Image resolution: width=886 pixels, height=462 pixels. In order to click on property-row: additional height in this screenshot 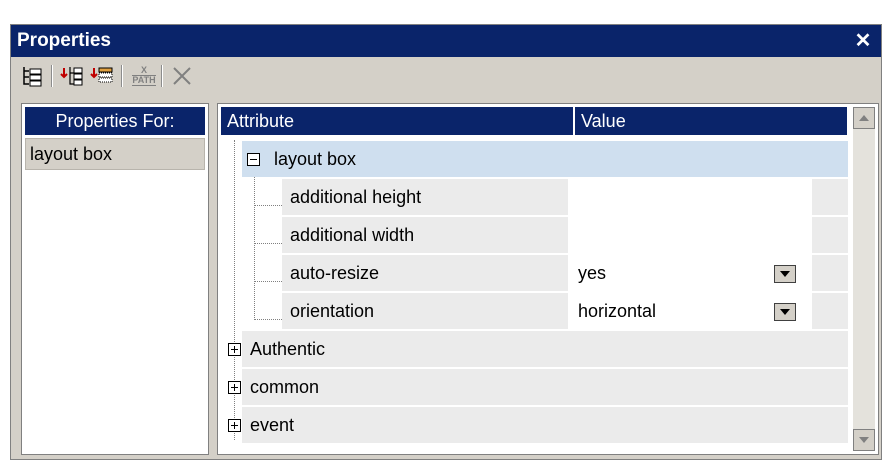, I will do `click(533, 197)`.